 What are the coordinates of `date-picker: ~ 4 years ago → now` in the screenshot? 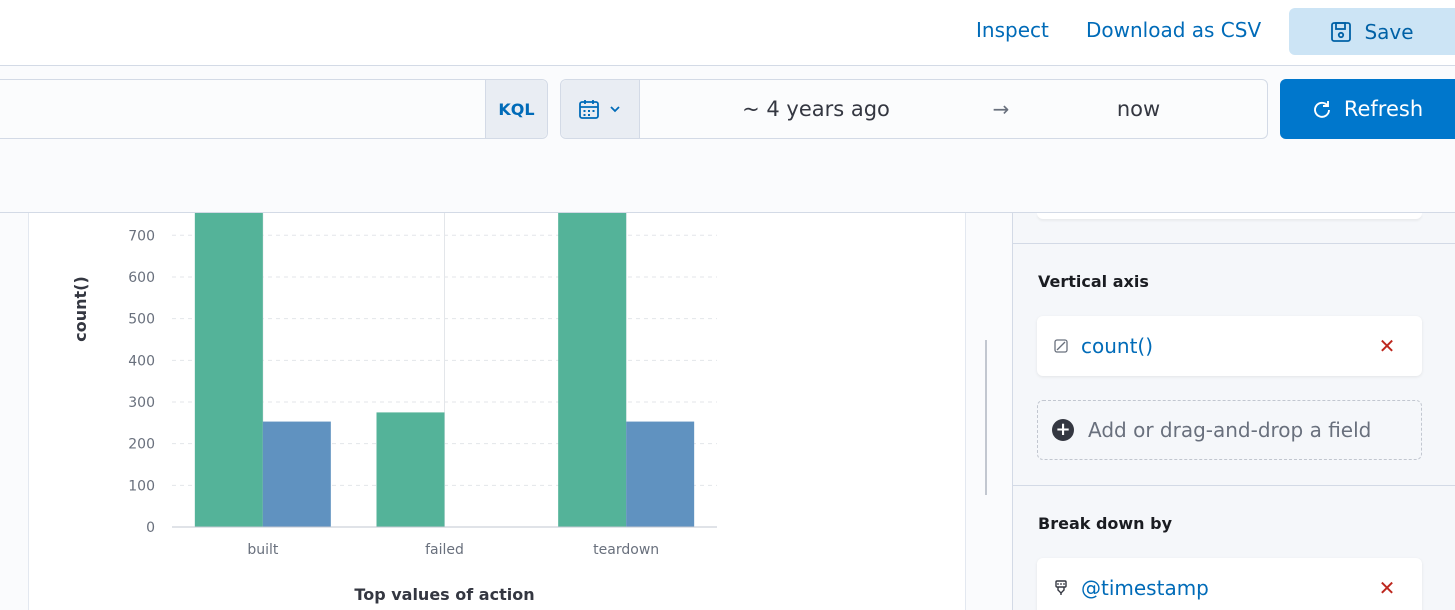 It's located at (914, 109).